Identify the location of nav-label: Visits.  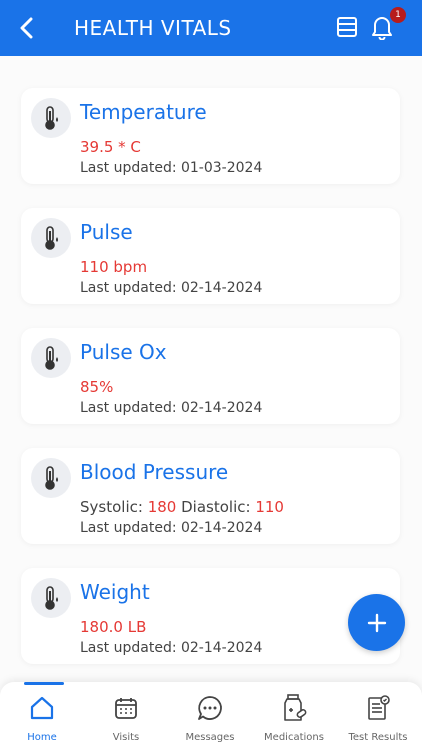
(126, 737).